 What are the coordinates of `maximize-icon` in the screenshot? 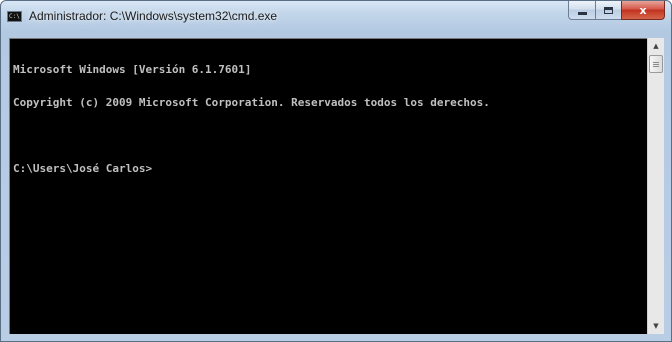 It's located at (608, 10).